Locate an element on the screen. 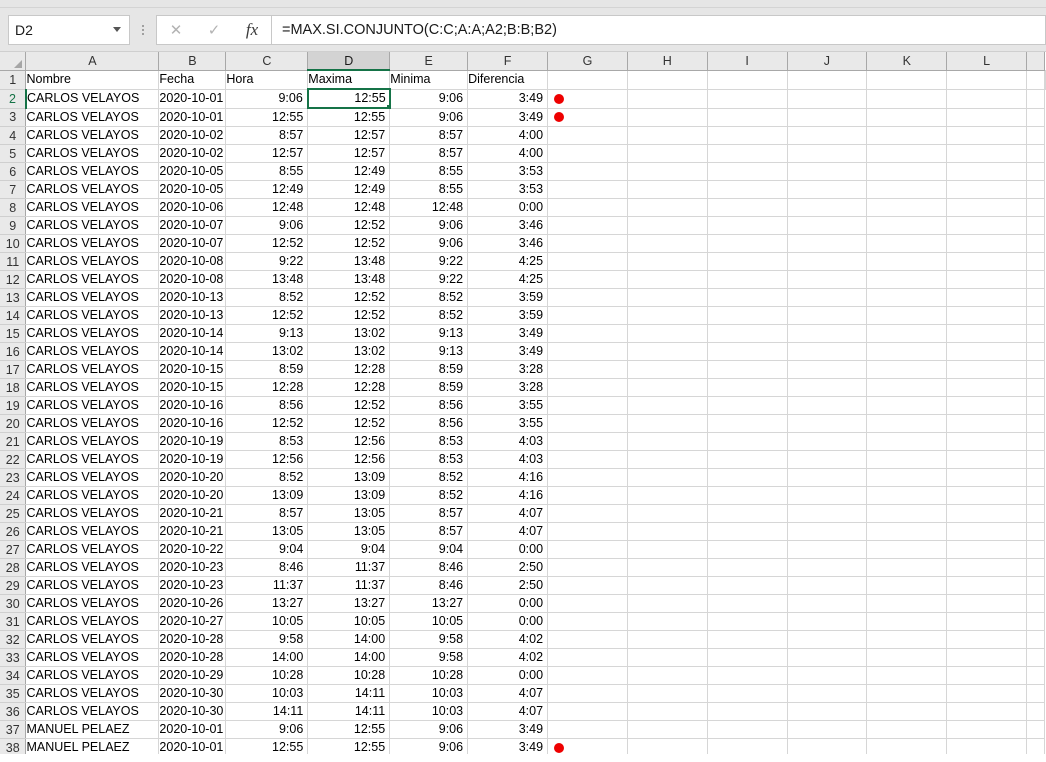 The image size is (1046, 762). cell-d35: 14:11 is located at coordinates (349, 693).